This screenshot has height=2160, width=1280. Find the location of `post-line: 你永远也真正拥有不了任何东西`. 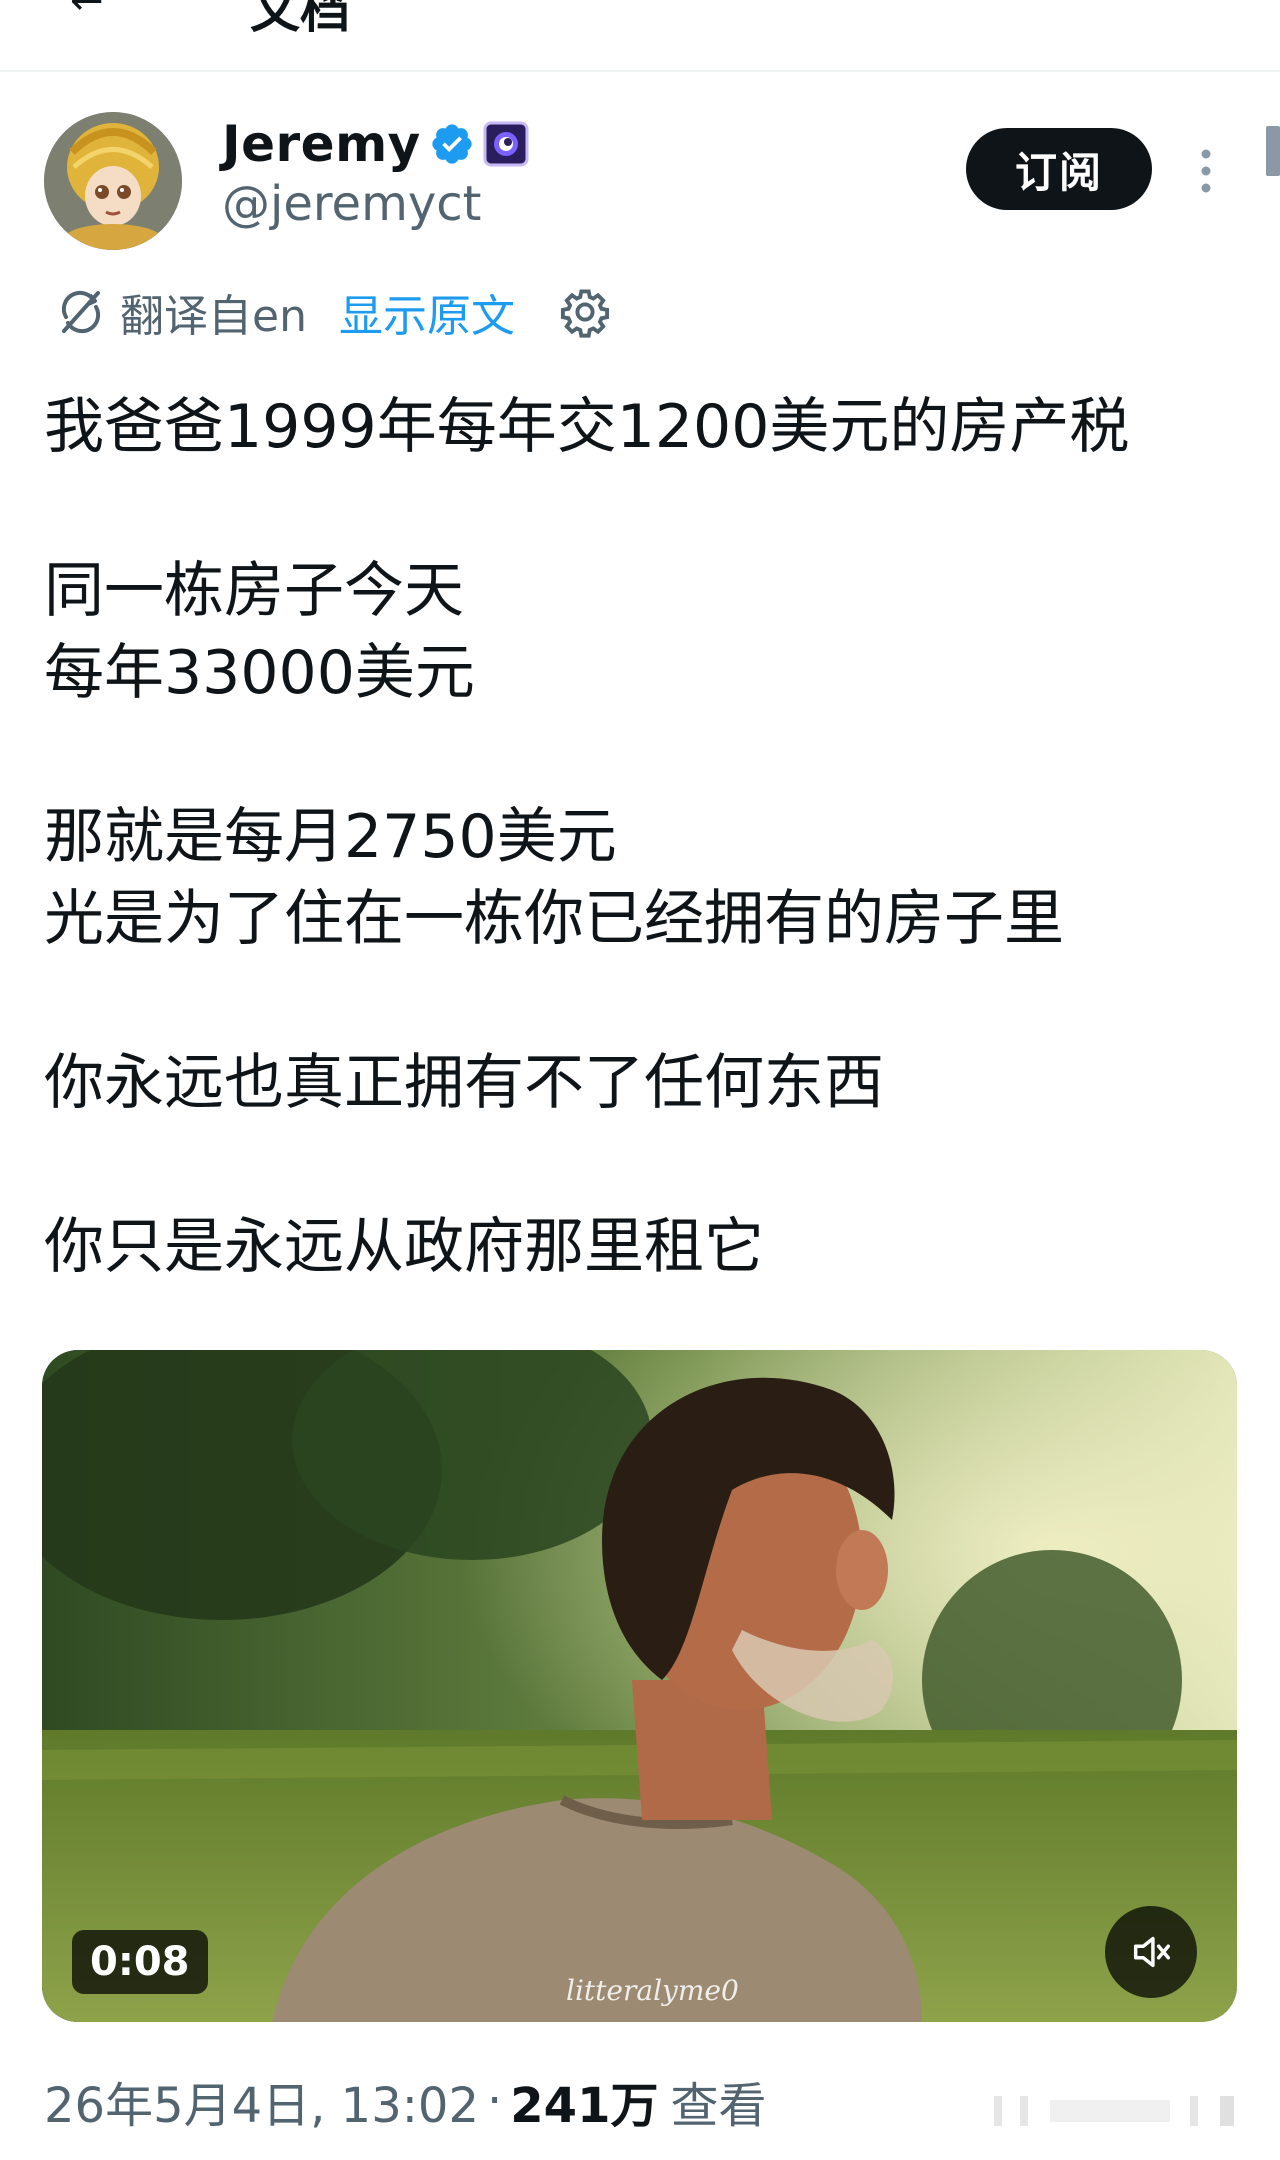

post-line: 你永远也真正拥有不了任何东西 is located at coordinates (464, 1083).